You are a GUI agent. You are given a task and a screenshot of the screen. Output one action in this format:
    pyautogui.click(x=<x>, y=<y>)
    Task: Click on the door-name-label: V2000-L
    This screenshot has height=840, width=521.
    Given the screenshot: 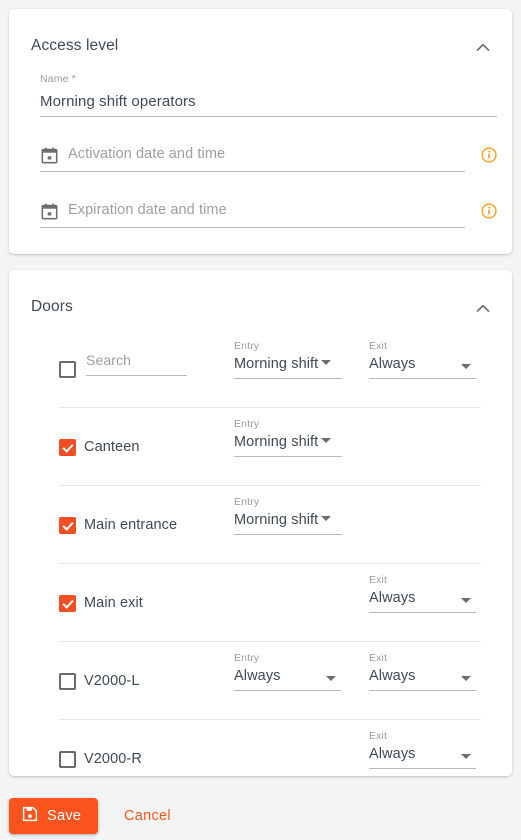 What is the action you would take?
    pyautogui.click(x=112, y=681)
    